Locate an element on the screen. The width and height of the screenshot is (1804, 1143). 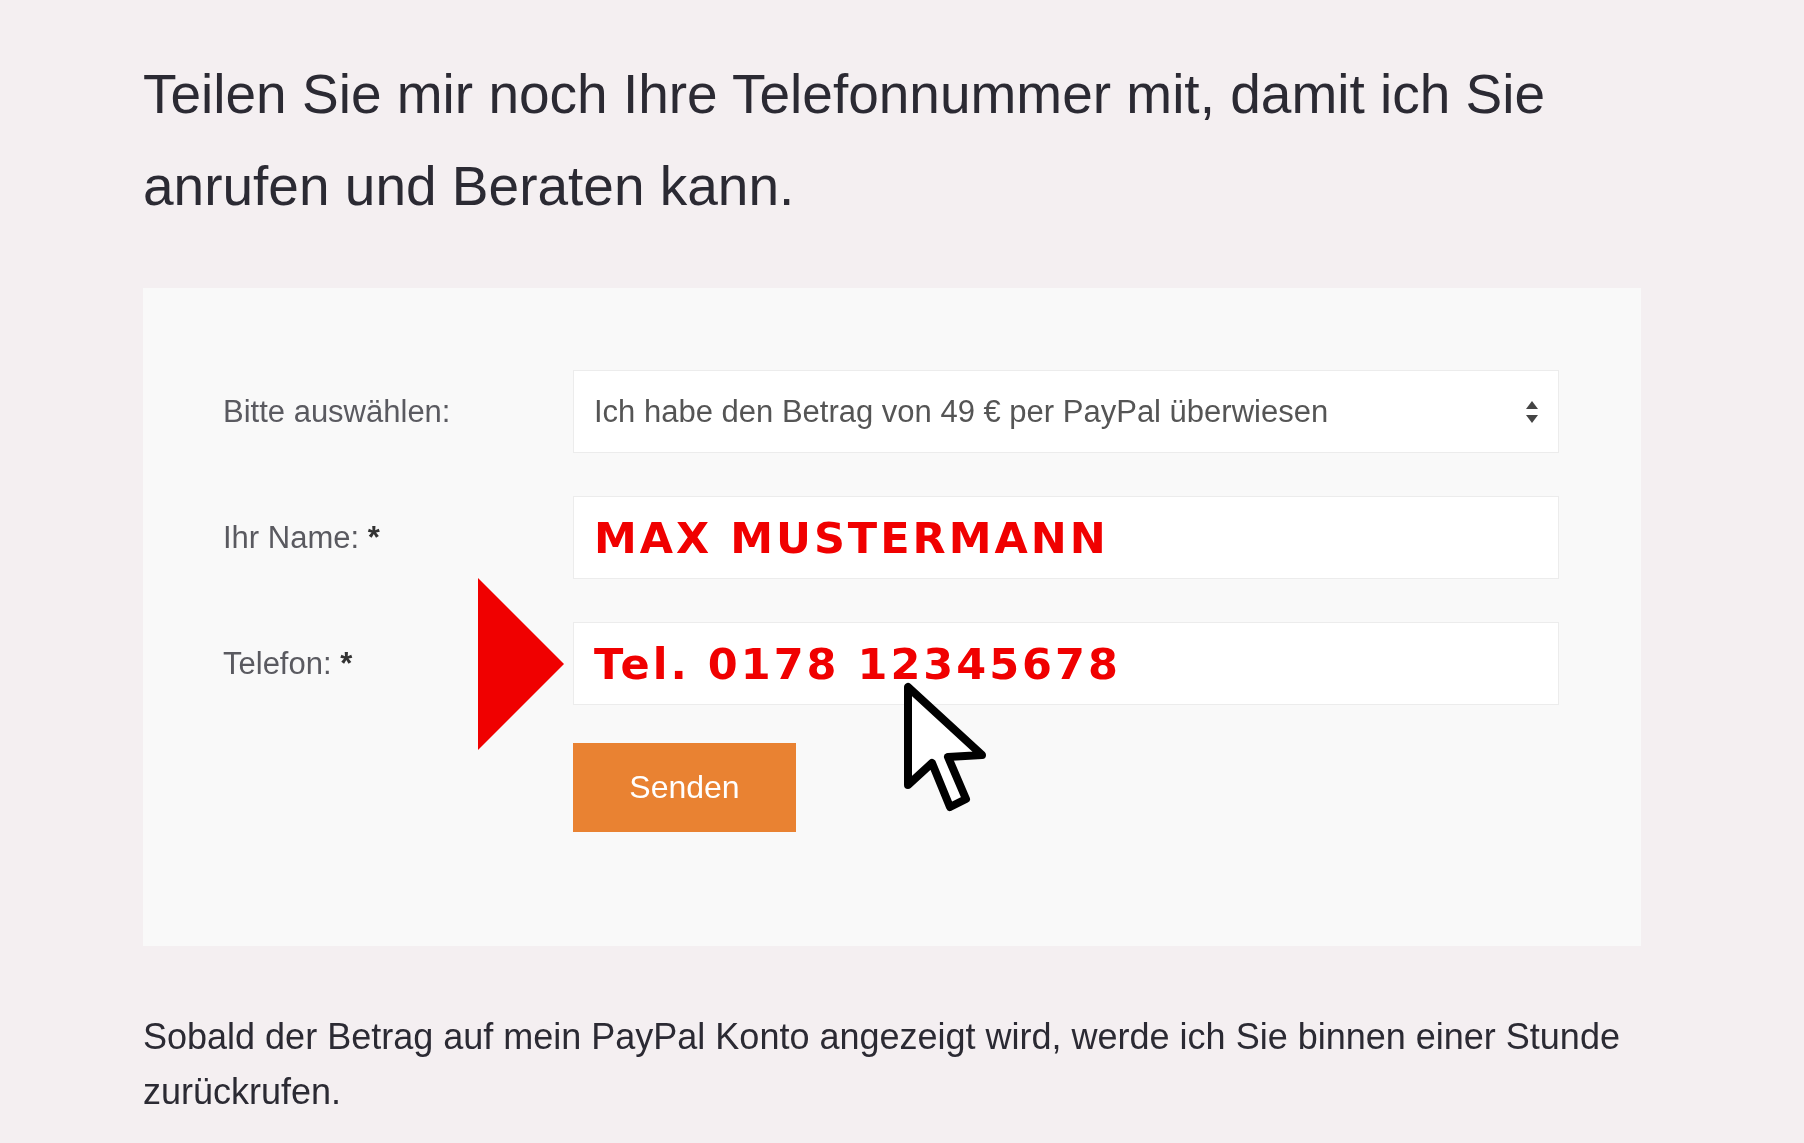
input-field: Tel. 0178 12345678 is located at coordinates (1066, 663).